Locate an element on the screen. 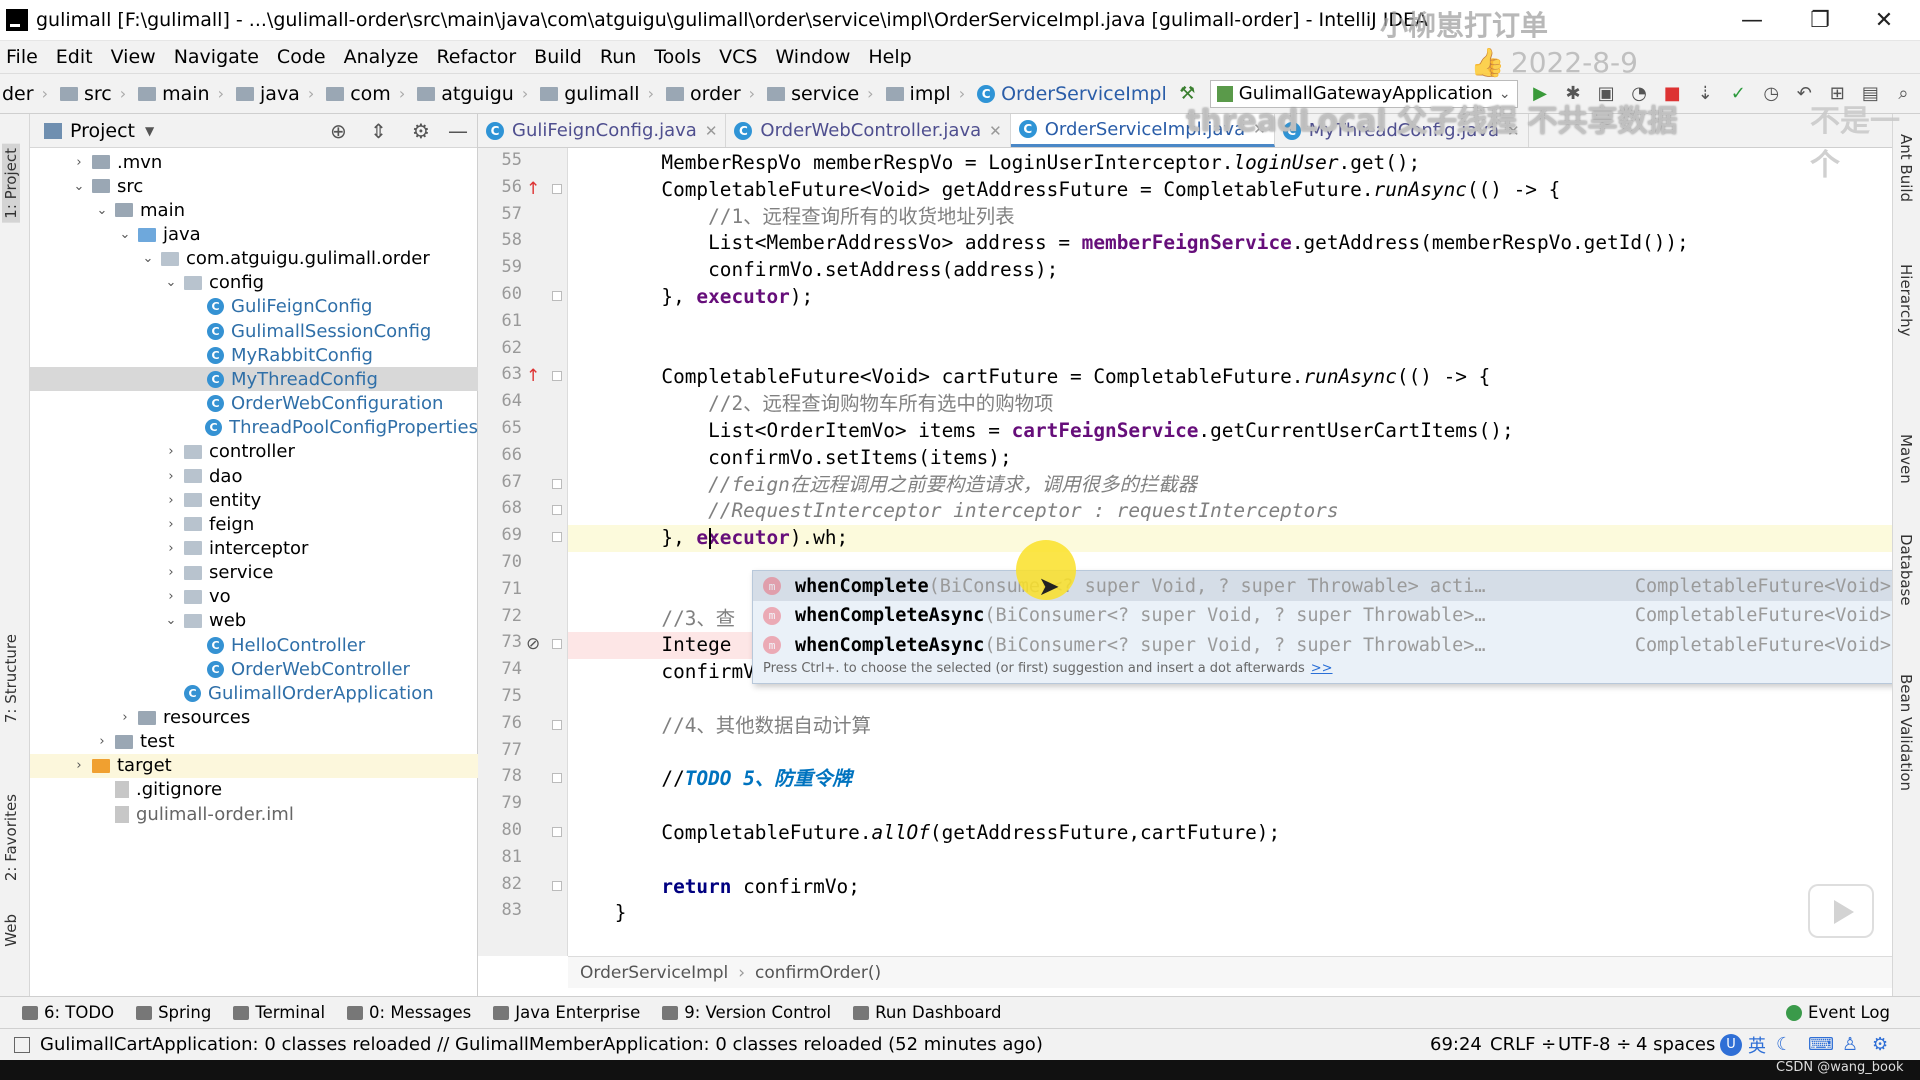  tree-item: ⌄ src is located at coordinates (254, 186).